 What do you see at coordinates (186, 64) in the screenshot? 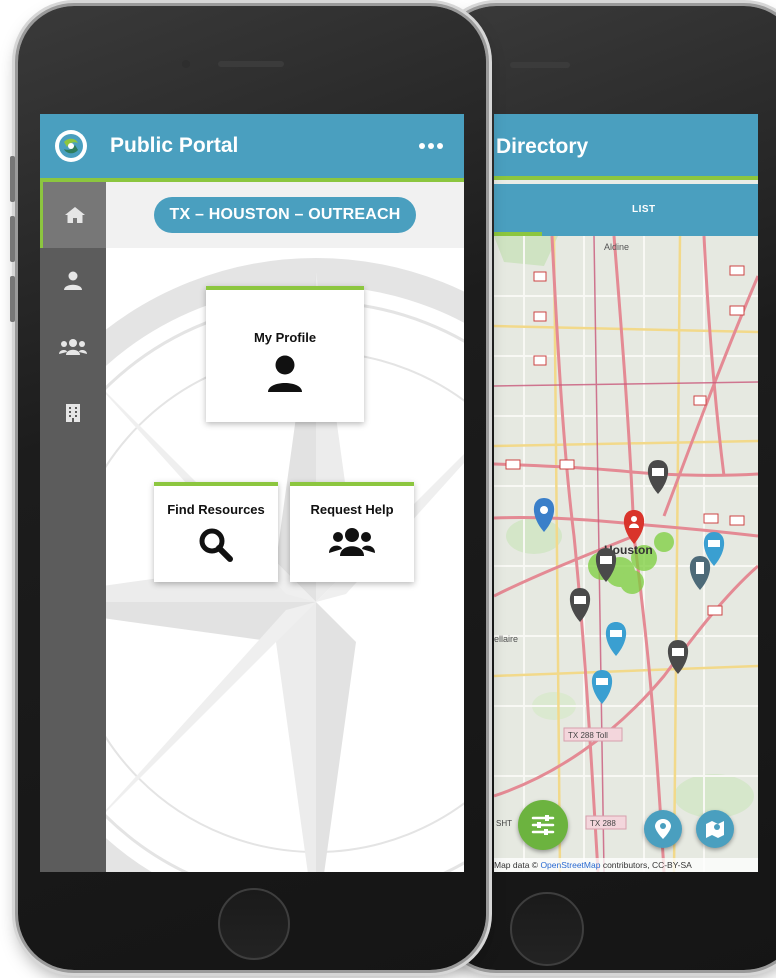
I see `front-camera` at bounding box center [186, 64].